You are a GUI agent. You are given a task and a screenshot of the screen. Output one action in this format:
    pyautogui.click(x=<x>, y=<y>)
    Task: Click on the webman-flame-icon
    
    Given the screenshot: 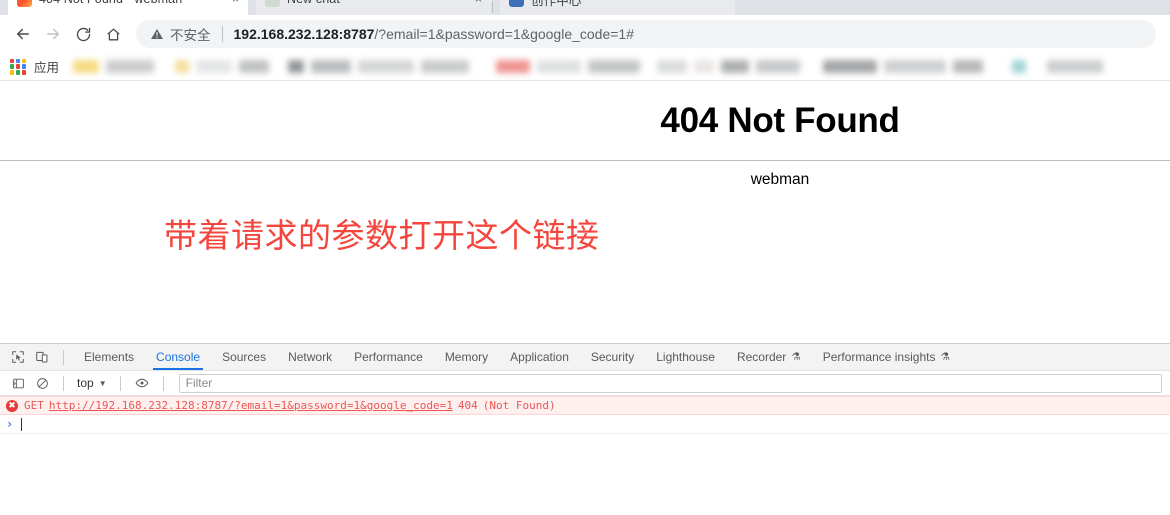 What is the action you would take?
    pyautogui.click(x=24, y=3)
    